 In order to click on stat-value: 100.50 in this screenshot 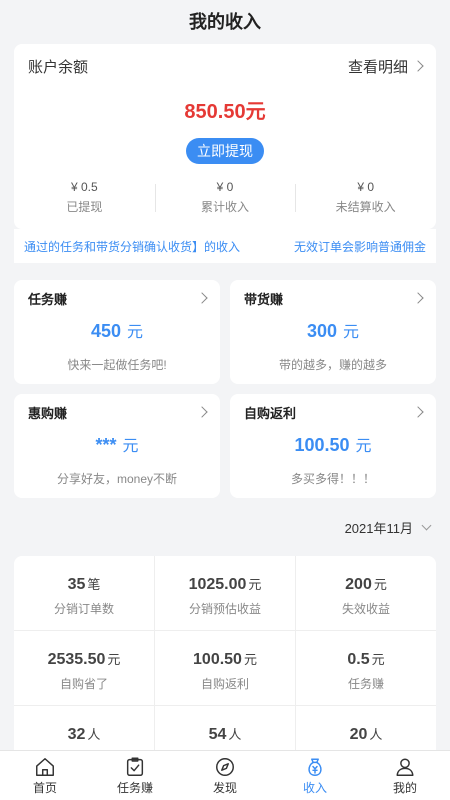, I will do `click(217, 659)`.